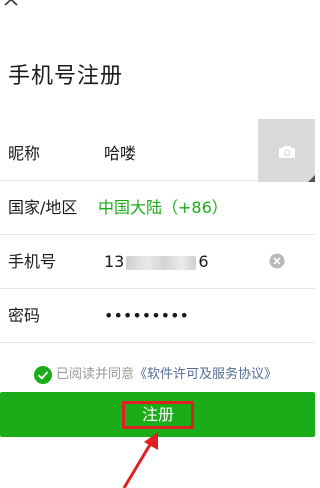  Describe the element at coordinates (32, 261) in the screenshot. I see `phone-label: 手机号` at that location.